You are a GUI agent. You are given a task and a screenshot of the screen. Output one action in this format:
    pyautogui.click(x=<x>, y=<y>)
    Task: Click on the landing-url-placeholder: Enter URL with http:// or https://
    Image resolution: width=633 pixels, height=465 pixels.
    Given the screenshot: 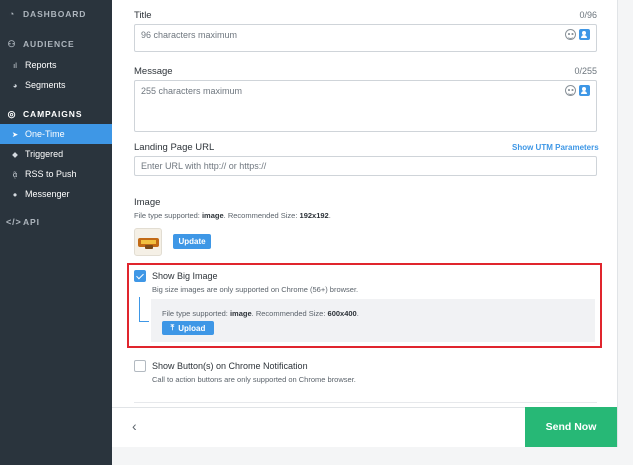 What is the action you would take?
    pyautogui.click(x=204, y=166)
    